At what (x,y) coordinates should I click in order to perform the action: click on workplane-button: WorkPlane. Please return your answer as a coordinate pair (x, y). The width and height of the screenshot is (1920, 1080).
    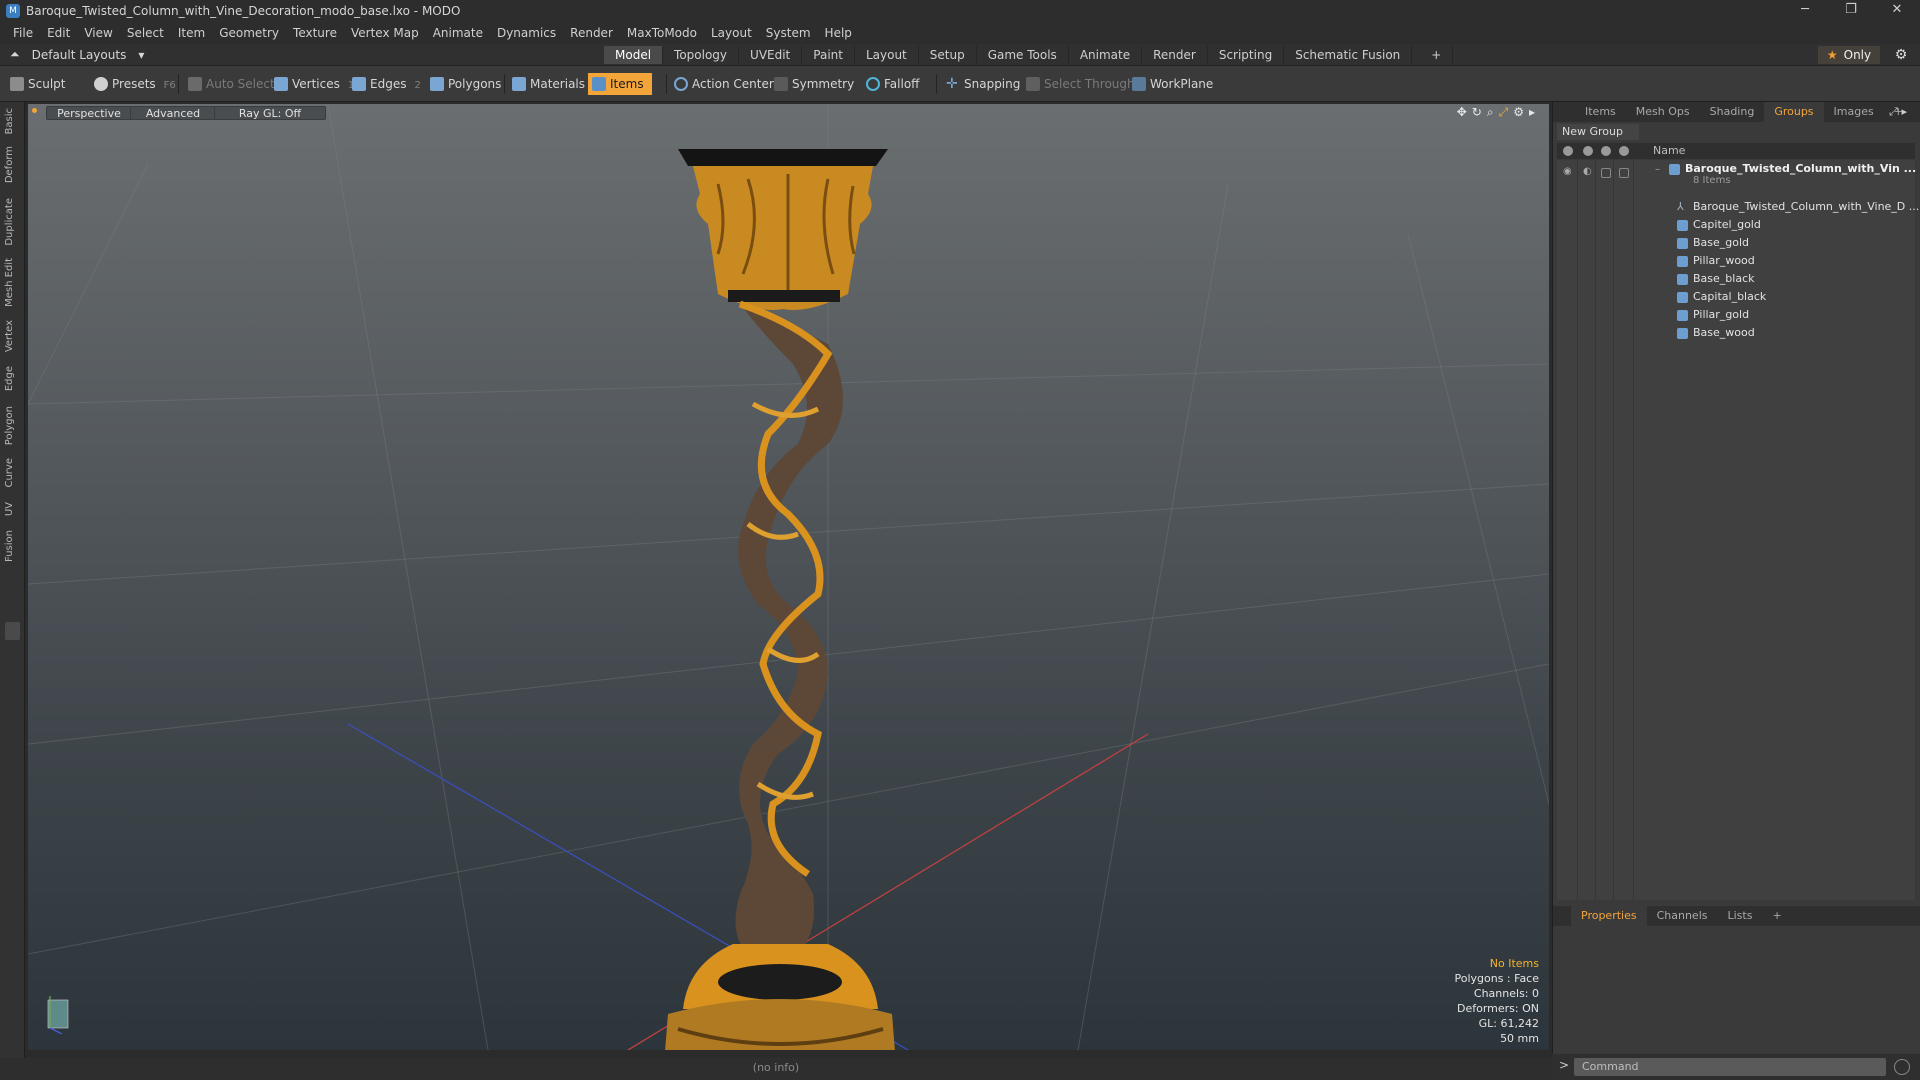
    Looking at the image, I should click on (1170, 84).